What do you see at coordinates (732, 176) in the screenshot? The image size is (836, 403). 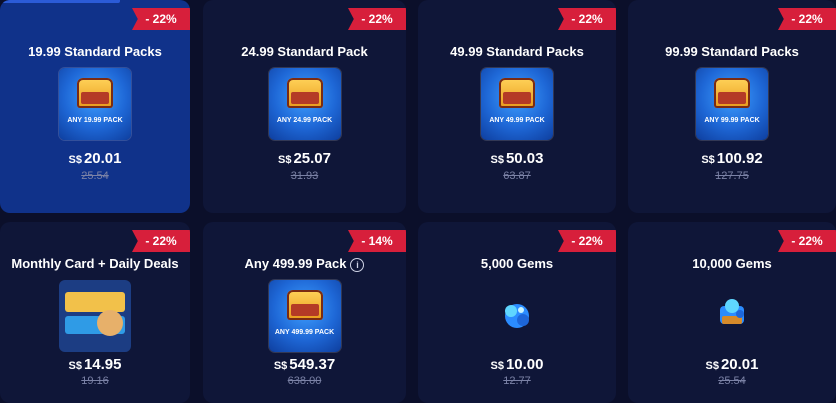 I see `original-price: 127.75` at bounding box center [732, 176].